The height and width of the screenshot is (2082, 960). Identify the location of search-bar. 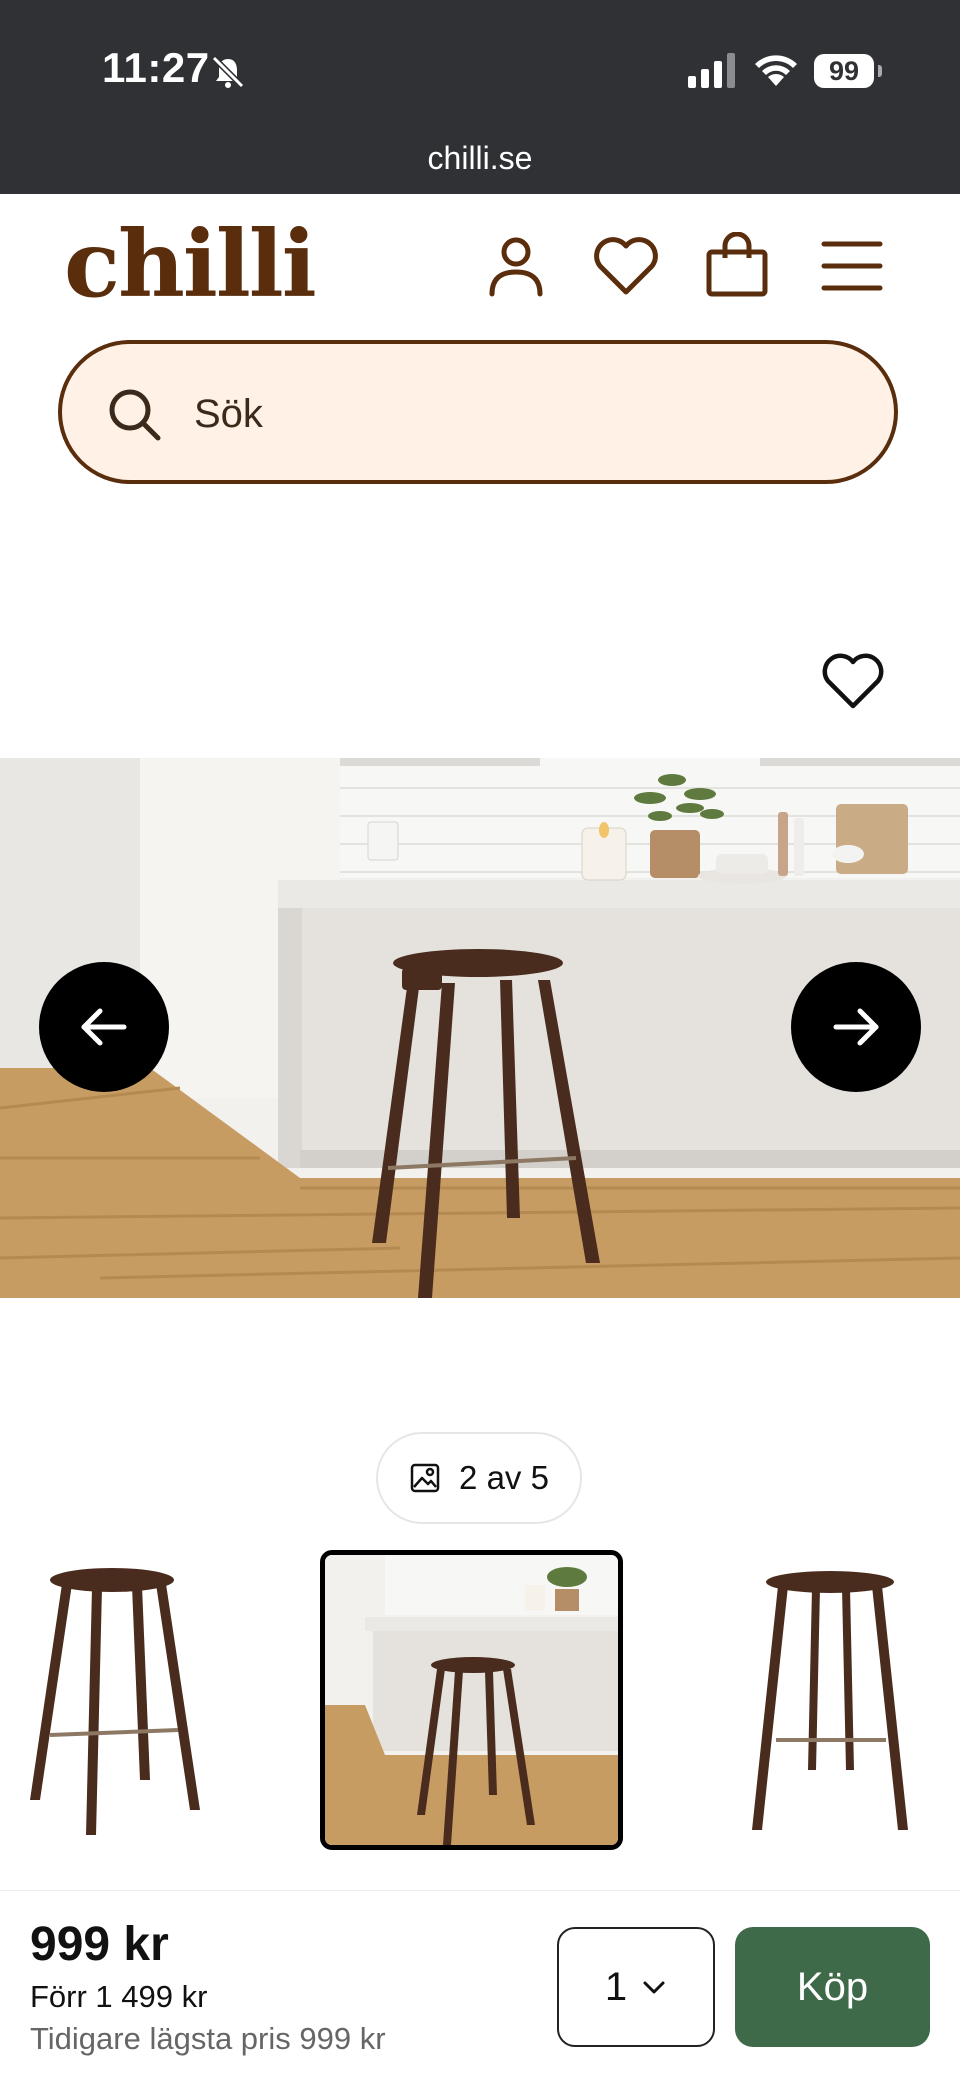
(478, 412).